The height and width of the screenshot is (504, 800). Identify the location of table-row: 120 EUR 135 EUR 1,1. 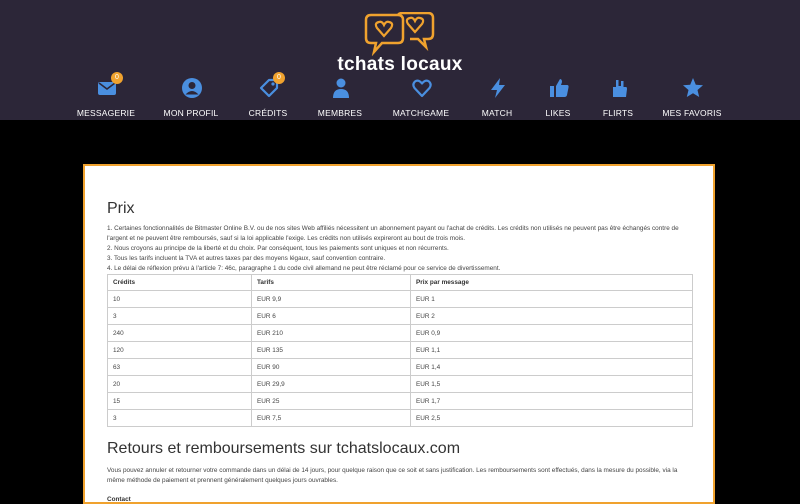
(400, 350).